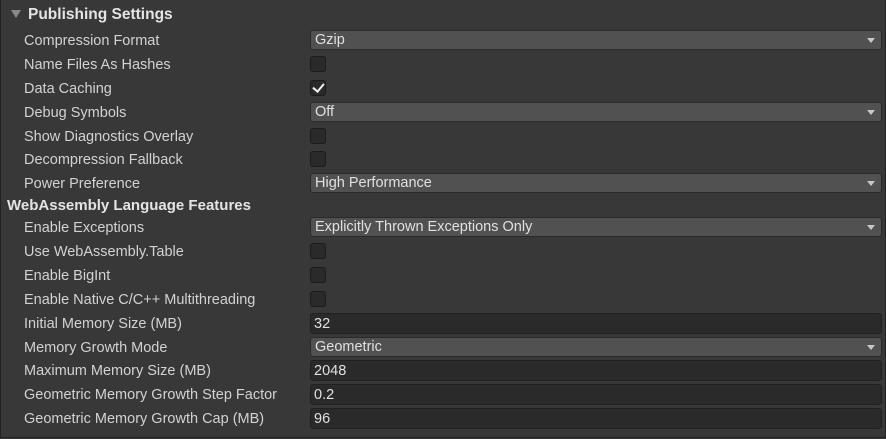 This screenshot has width=886, height=439. I want to click on decompression-fallback-checkbox, so click(318, 159).